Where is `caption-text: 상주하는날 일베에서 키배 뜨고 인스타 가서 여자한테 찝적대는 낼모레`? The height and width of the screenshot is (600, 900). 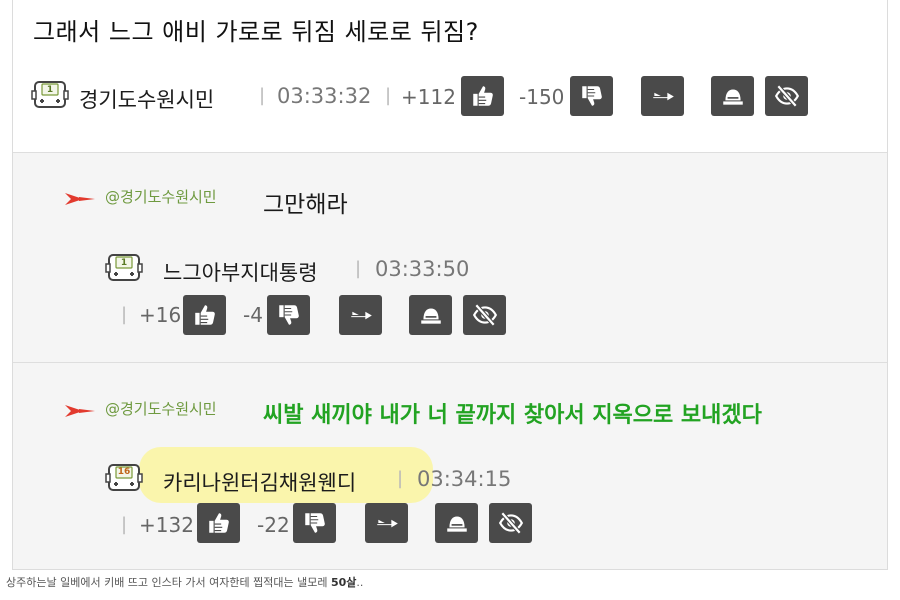
caption-text: 상주하는날 일베에서 키배 뜨고 인스타 가서 여자한테 찝적대는 낼모레 is located at coordinates (168, 582).